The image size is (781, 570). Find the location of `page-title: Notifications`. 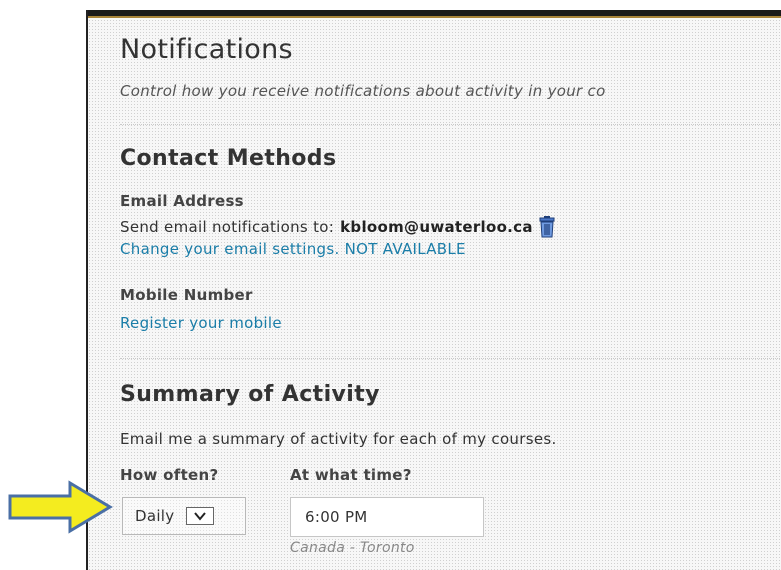

page-title: Notifications is located at coordinates (206, 49).